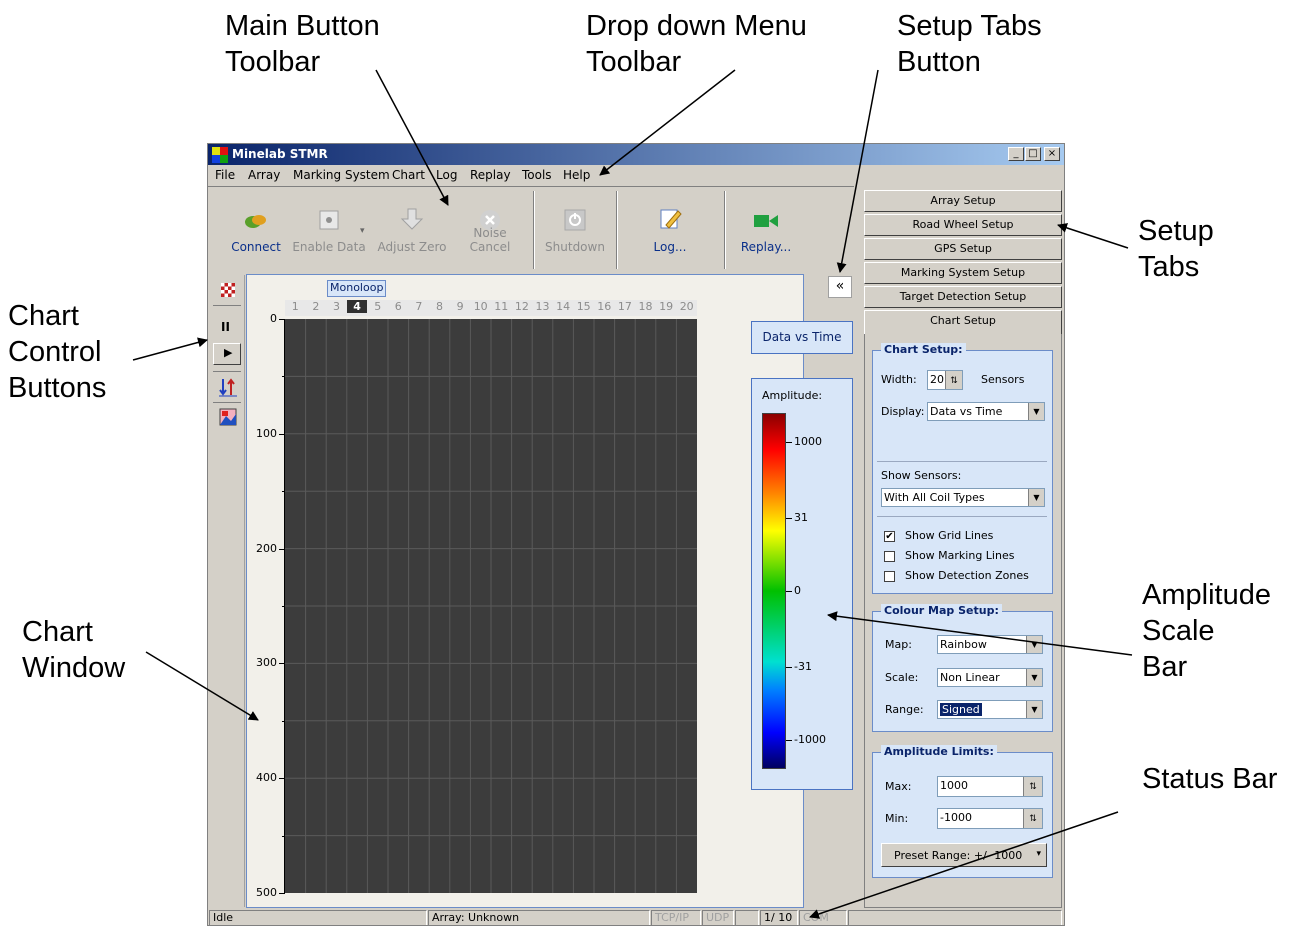  I want to click on sensor-number: 1, so click(295, 306).